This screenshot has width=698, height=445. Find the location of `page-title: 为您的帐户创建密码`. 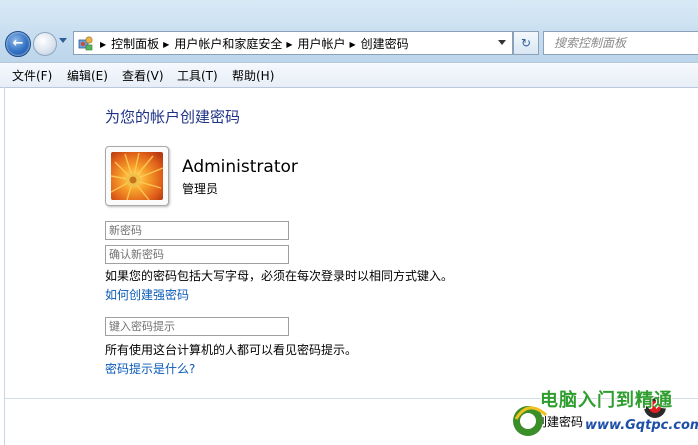

page-title: 为您的帐户创建密码 is located at coordinates (173, 117).